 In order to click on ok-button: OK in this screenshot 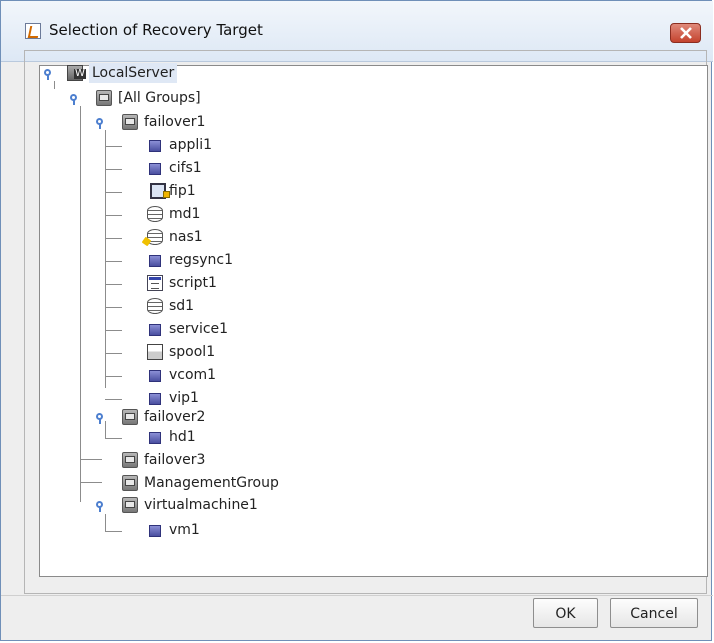, I will do `click(565, 613)`.